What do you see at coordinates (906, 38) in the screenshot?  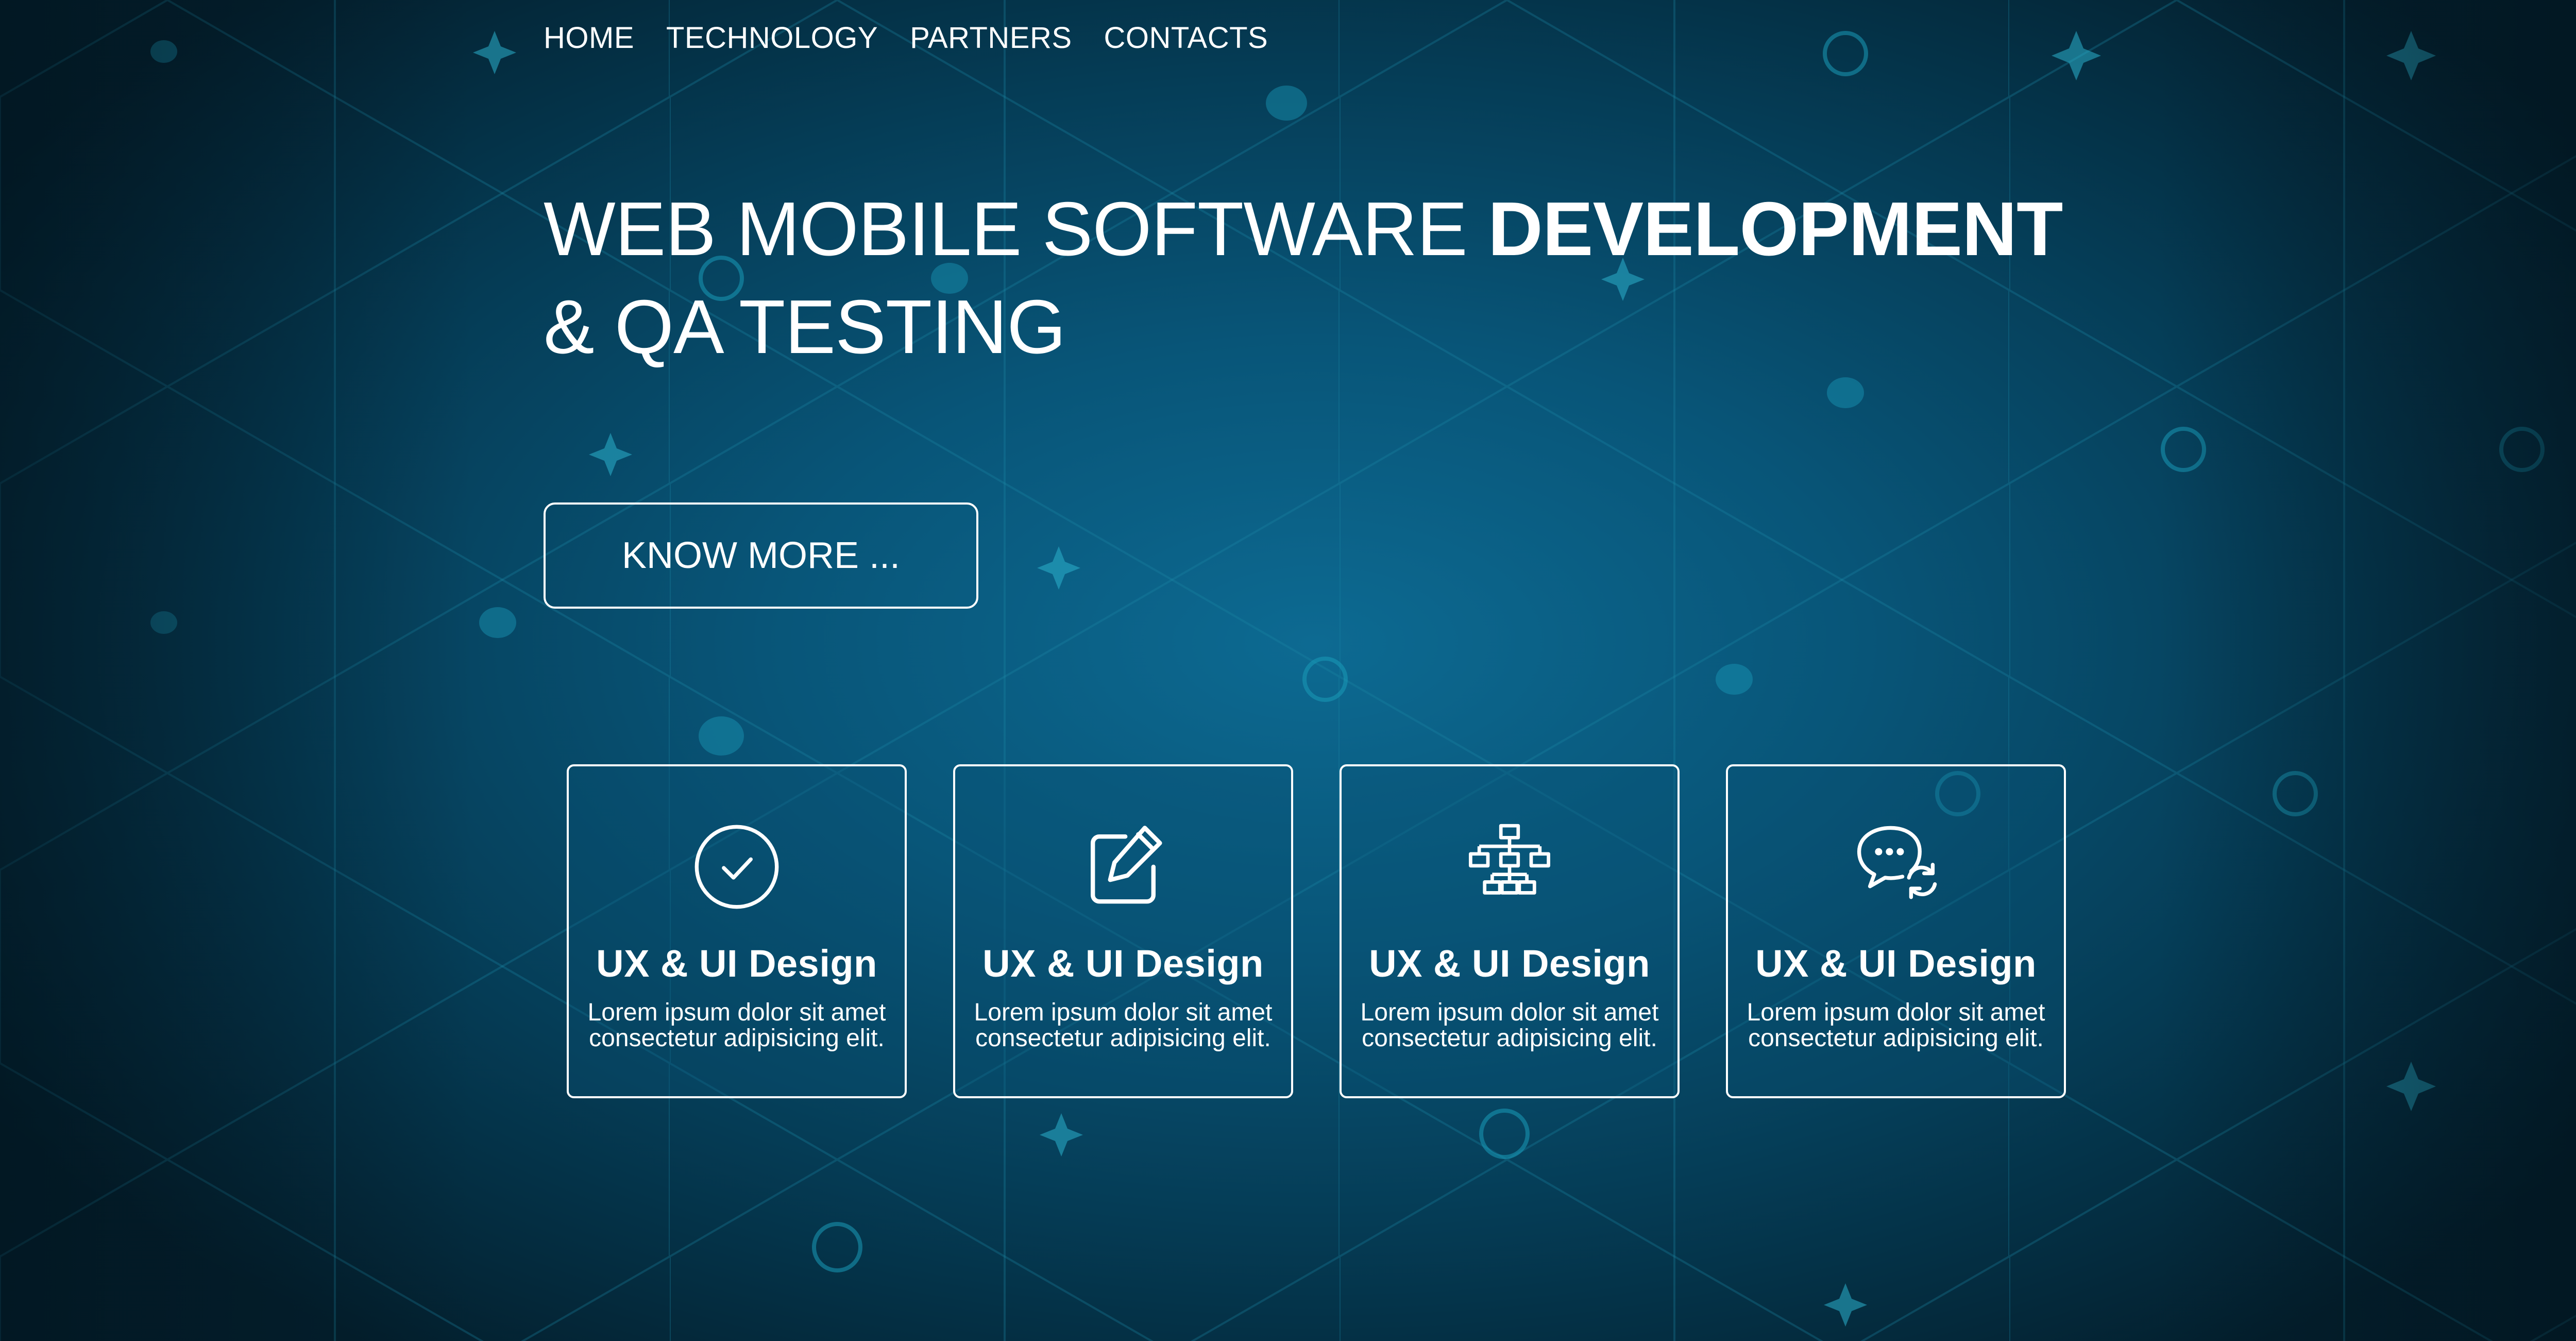 I see `main-nav: HOME TECHNOLOGY PARTNERS CONTACTS` at bounding box center [906, 38].